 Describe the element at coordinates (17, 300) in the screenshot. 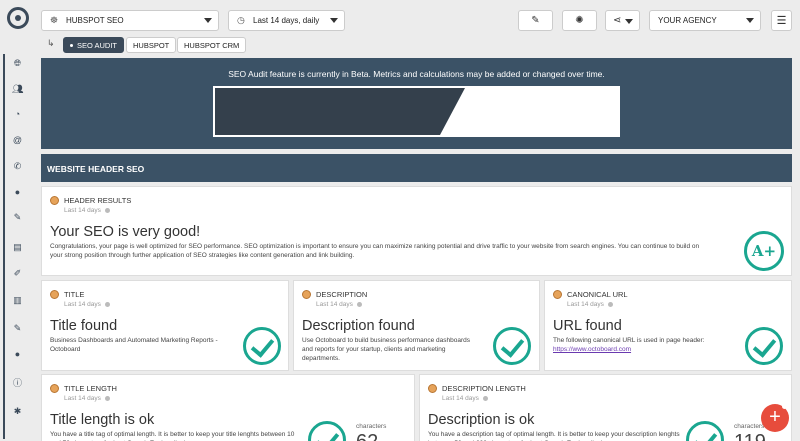

I see `bank-icon: ▥` at that location.